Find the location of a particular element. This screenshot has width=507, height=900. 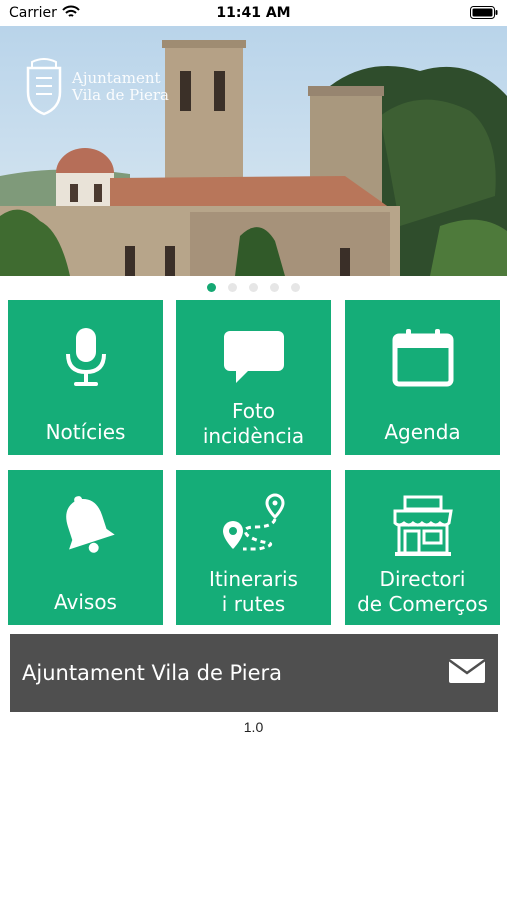

envelope-icon is located at coordinates (467, 673).